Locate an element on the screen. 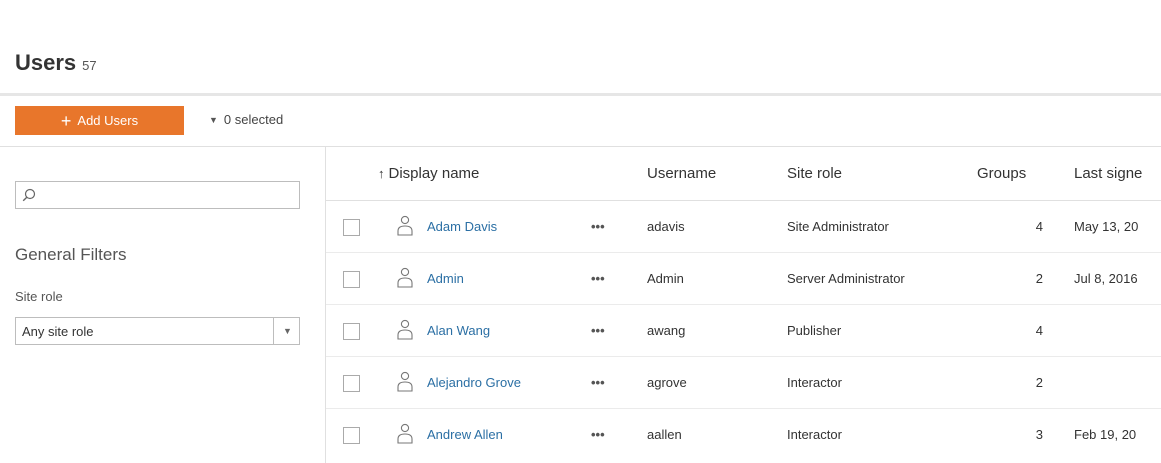 This screenshot has width=1161, height=463. username-cell: Admin is located at coordinates (665, 278).